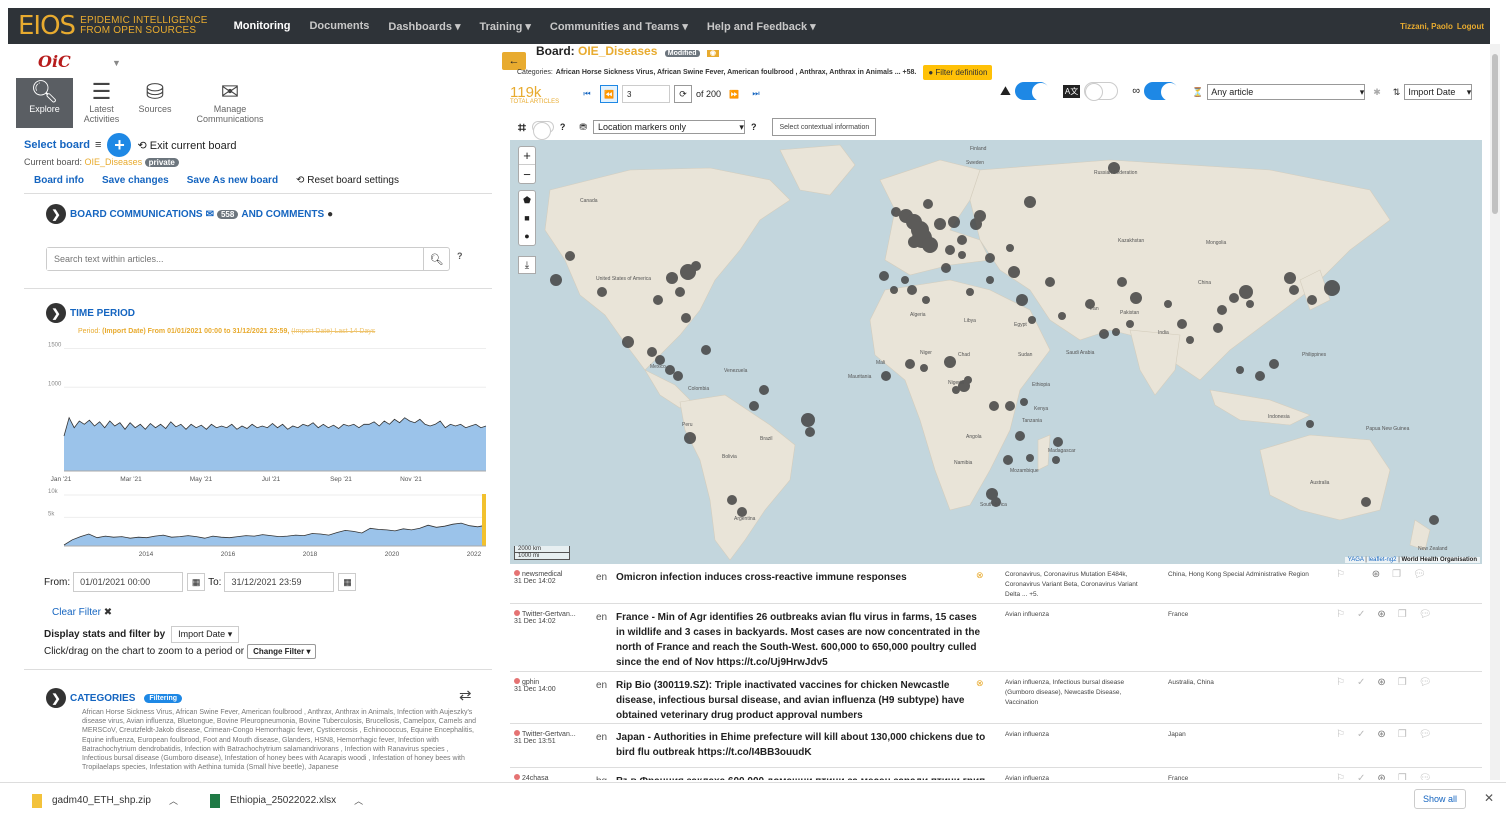 The image size is (1506, 818). Describe the element at coordinates (155, 103) in the screenshot. I see `tool-sources: ⛁ Sources` at that location.